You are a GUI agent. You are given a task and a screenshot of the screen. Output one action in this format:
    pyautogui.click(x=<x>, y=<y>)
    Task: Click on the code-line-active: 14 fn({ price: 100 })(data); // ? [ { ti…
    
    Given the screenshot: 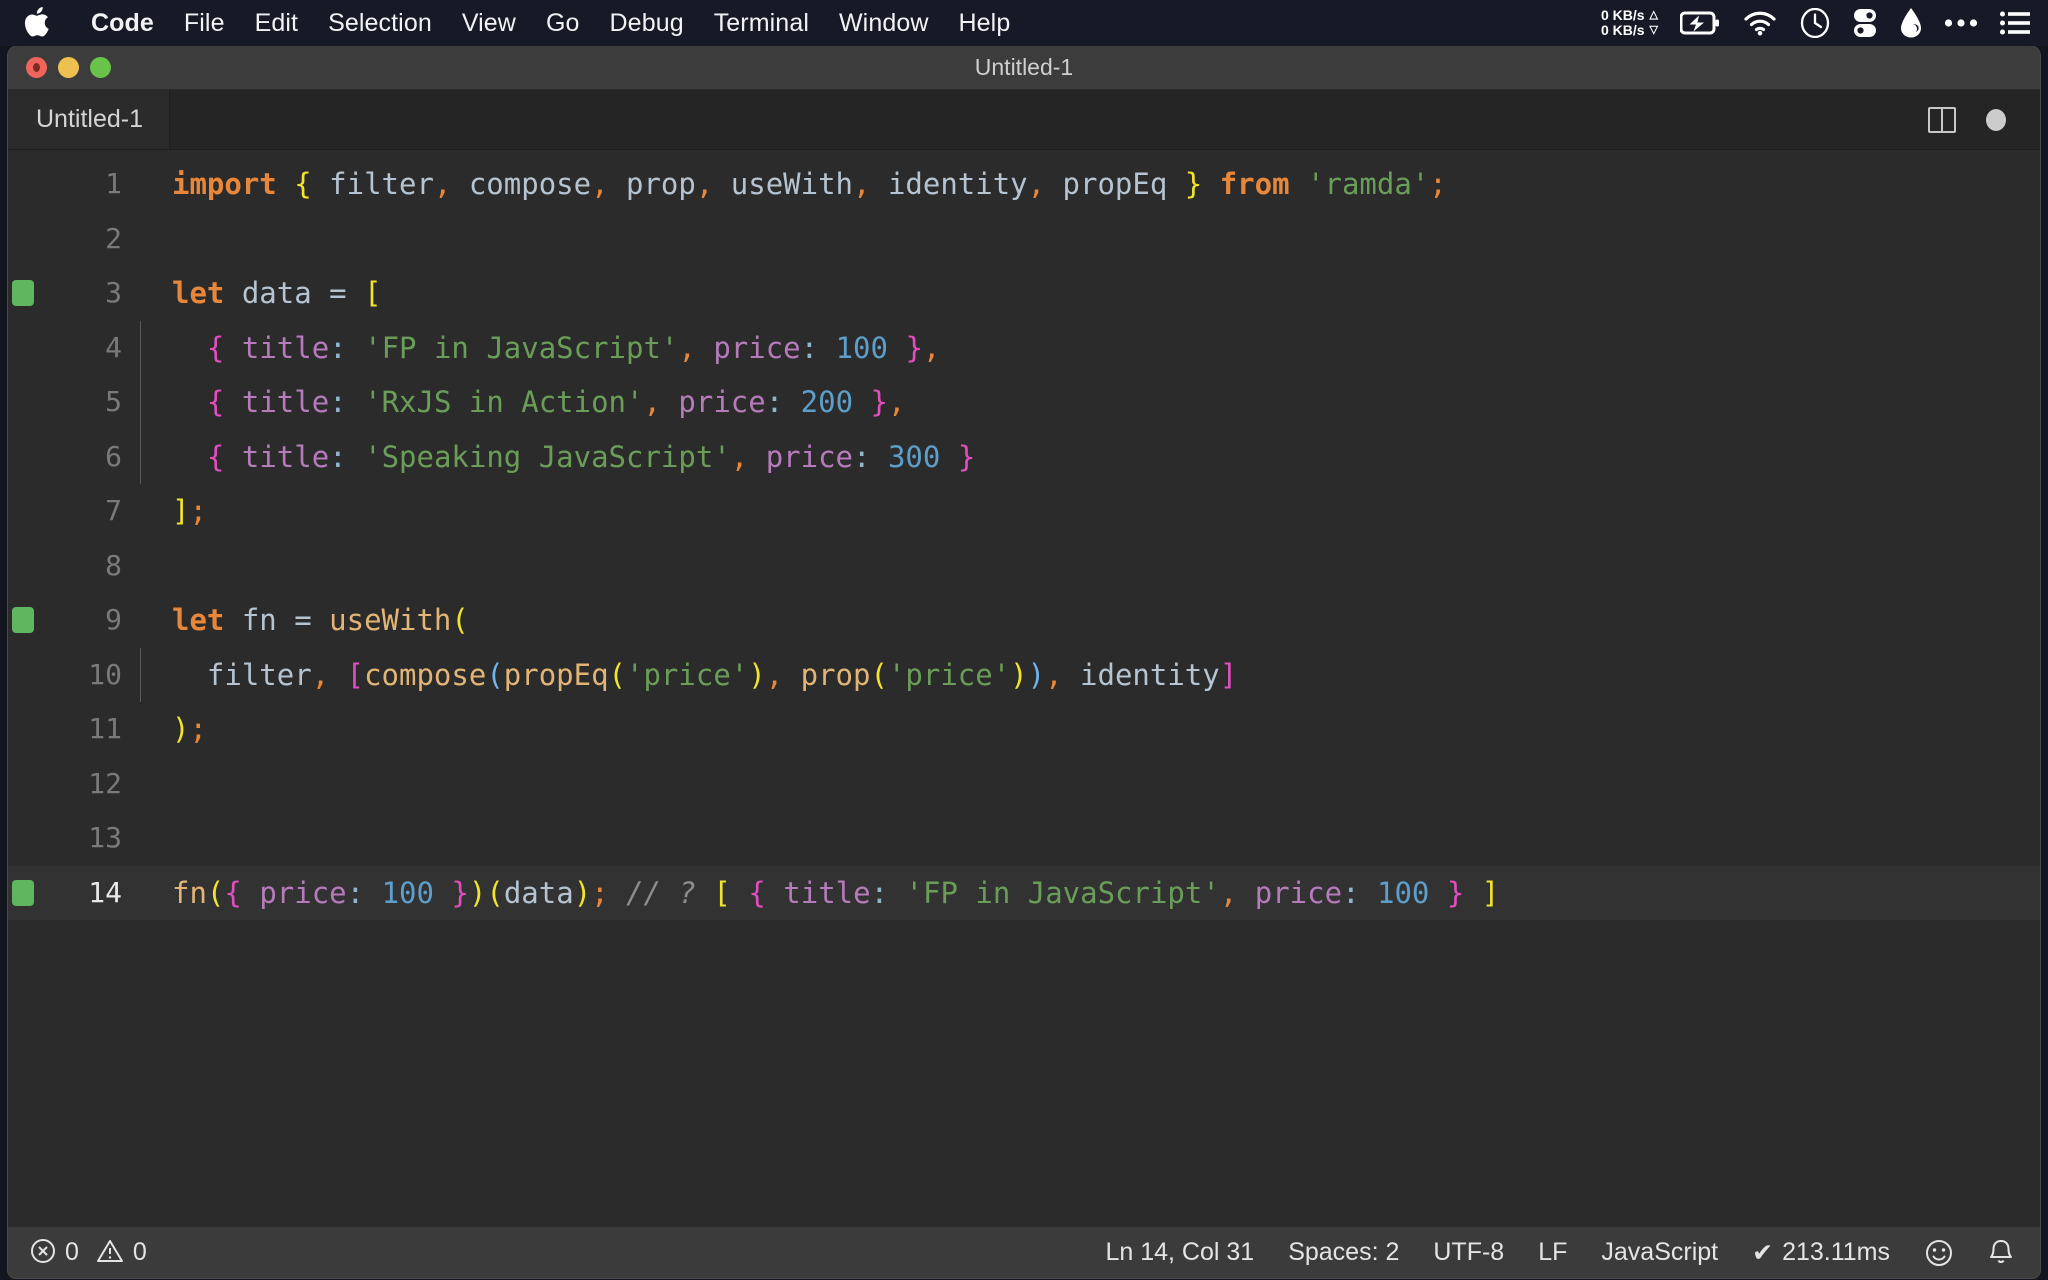 What is the action you would take?
    pyautogui.click(x=1024, y=893)
    